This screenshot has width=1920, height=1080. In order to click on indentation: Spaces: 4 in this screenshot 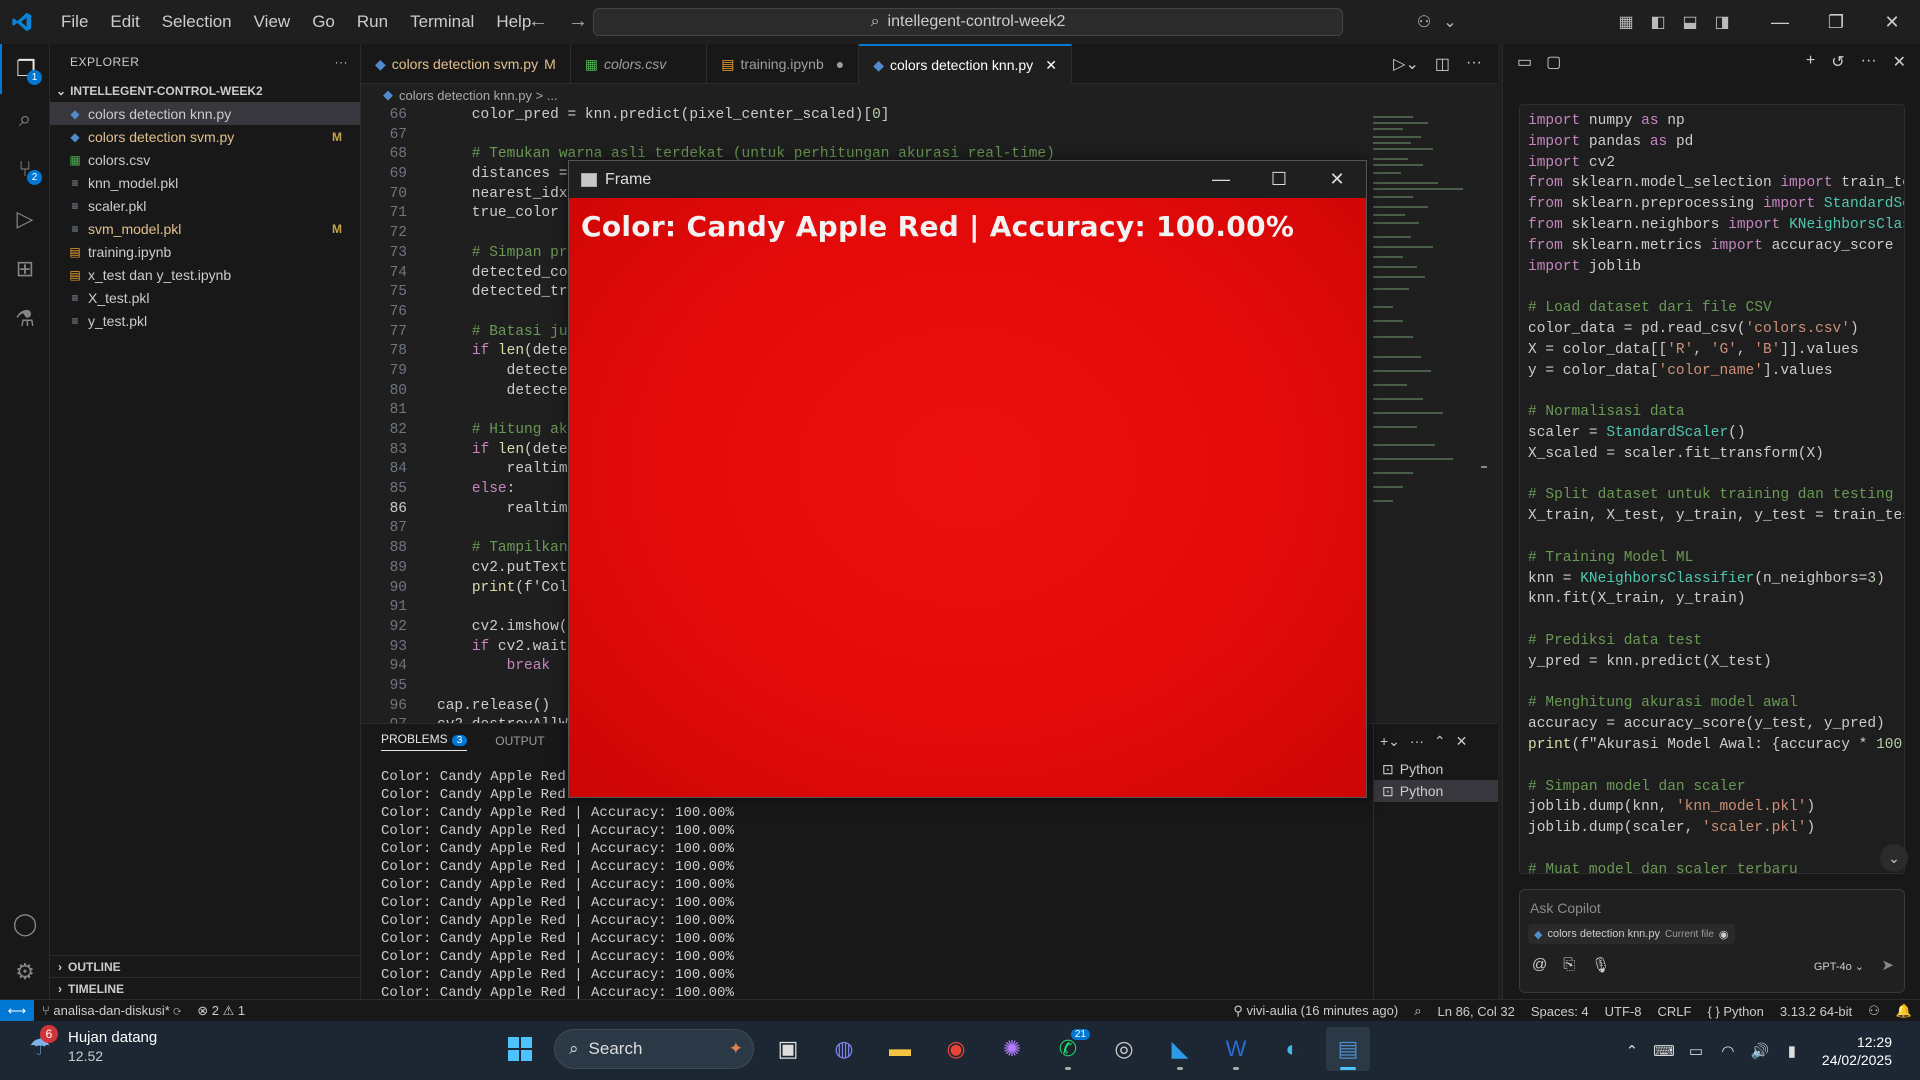, I will do `click(1560, 1011)`.